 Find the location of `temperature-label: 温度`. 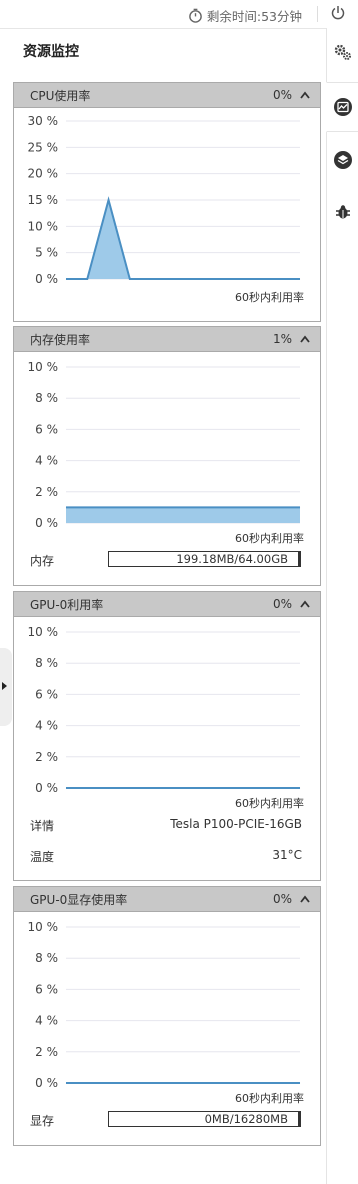

temperature-label: 温度 is located at coordinates (42, 857).